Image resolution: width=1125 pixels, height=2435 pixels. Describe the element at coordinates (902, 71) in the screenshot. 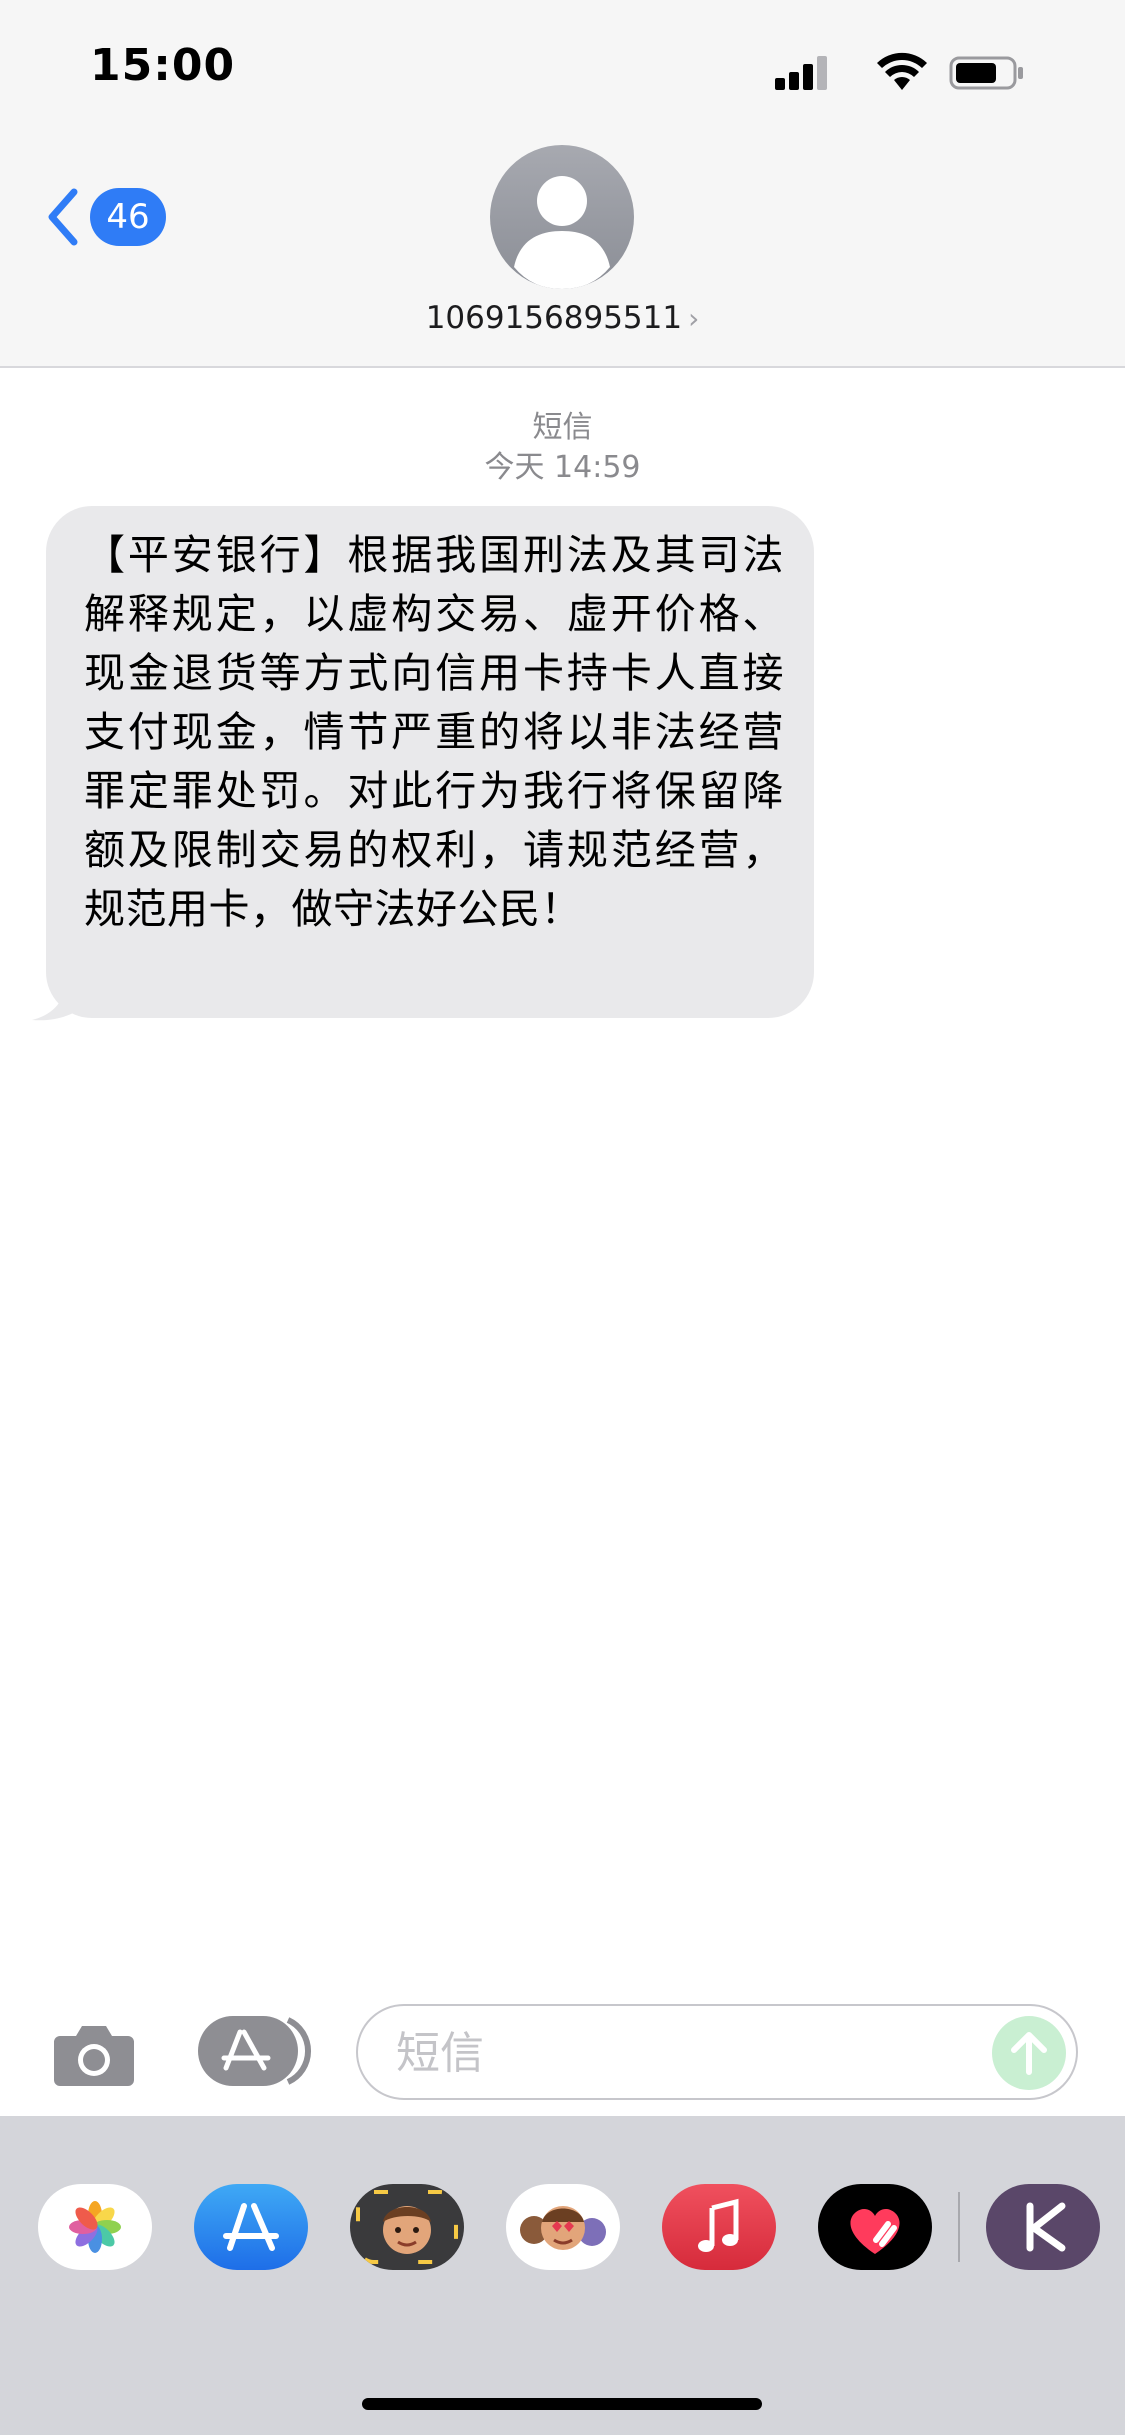

I see `wifi-icon` at that location.